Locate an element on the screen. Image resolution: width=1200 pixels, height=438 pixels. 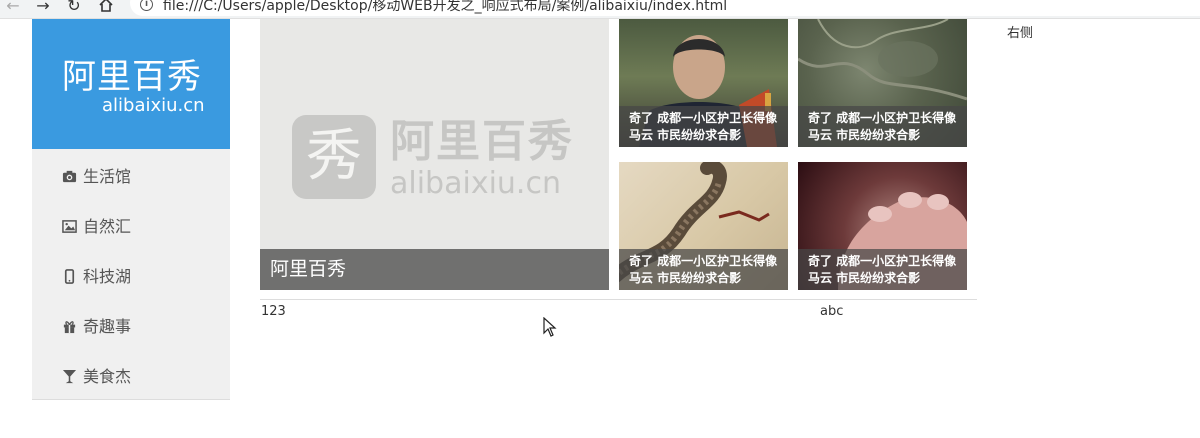
sidebar-nav: 阿里百秀 alibaixiu.cn 生活馆 自然汇 科技湖 奇趣事 美食杰 is located at coordinates (131, 209).